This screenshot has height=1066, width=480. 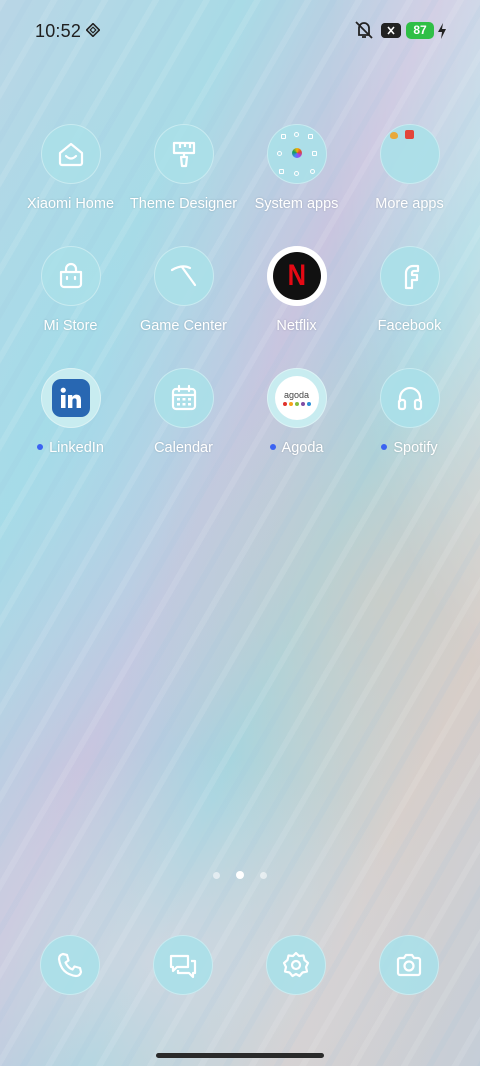 What do you see at coordinates (420, 30) in the screenshot?
I see `battery-icon: 87` at bounding box center [420, 30].